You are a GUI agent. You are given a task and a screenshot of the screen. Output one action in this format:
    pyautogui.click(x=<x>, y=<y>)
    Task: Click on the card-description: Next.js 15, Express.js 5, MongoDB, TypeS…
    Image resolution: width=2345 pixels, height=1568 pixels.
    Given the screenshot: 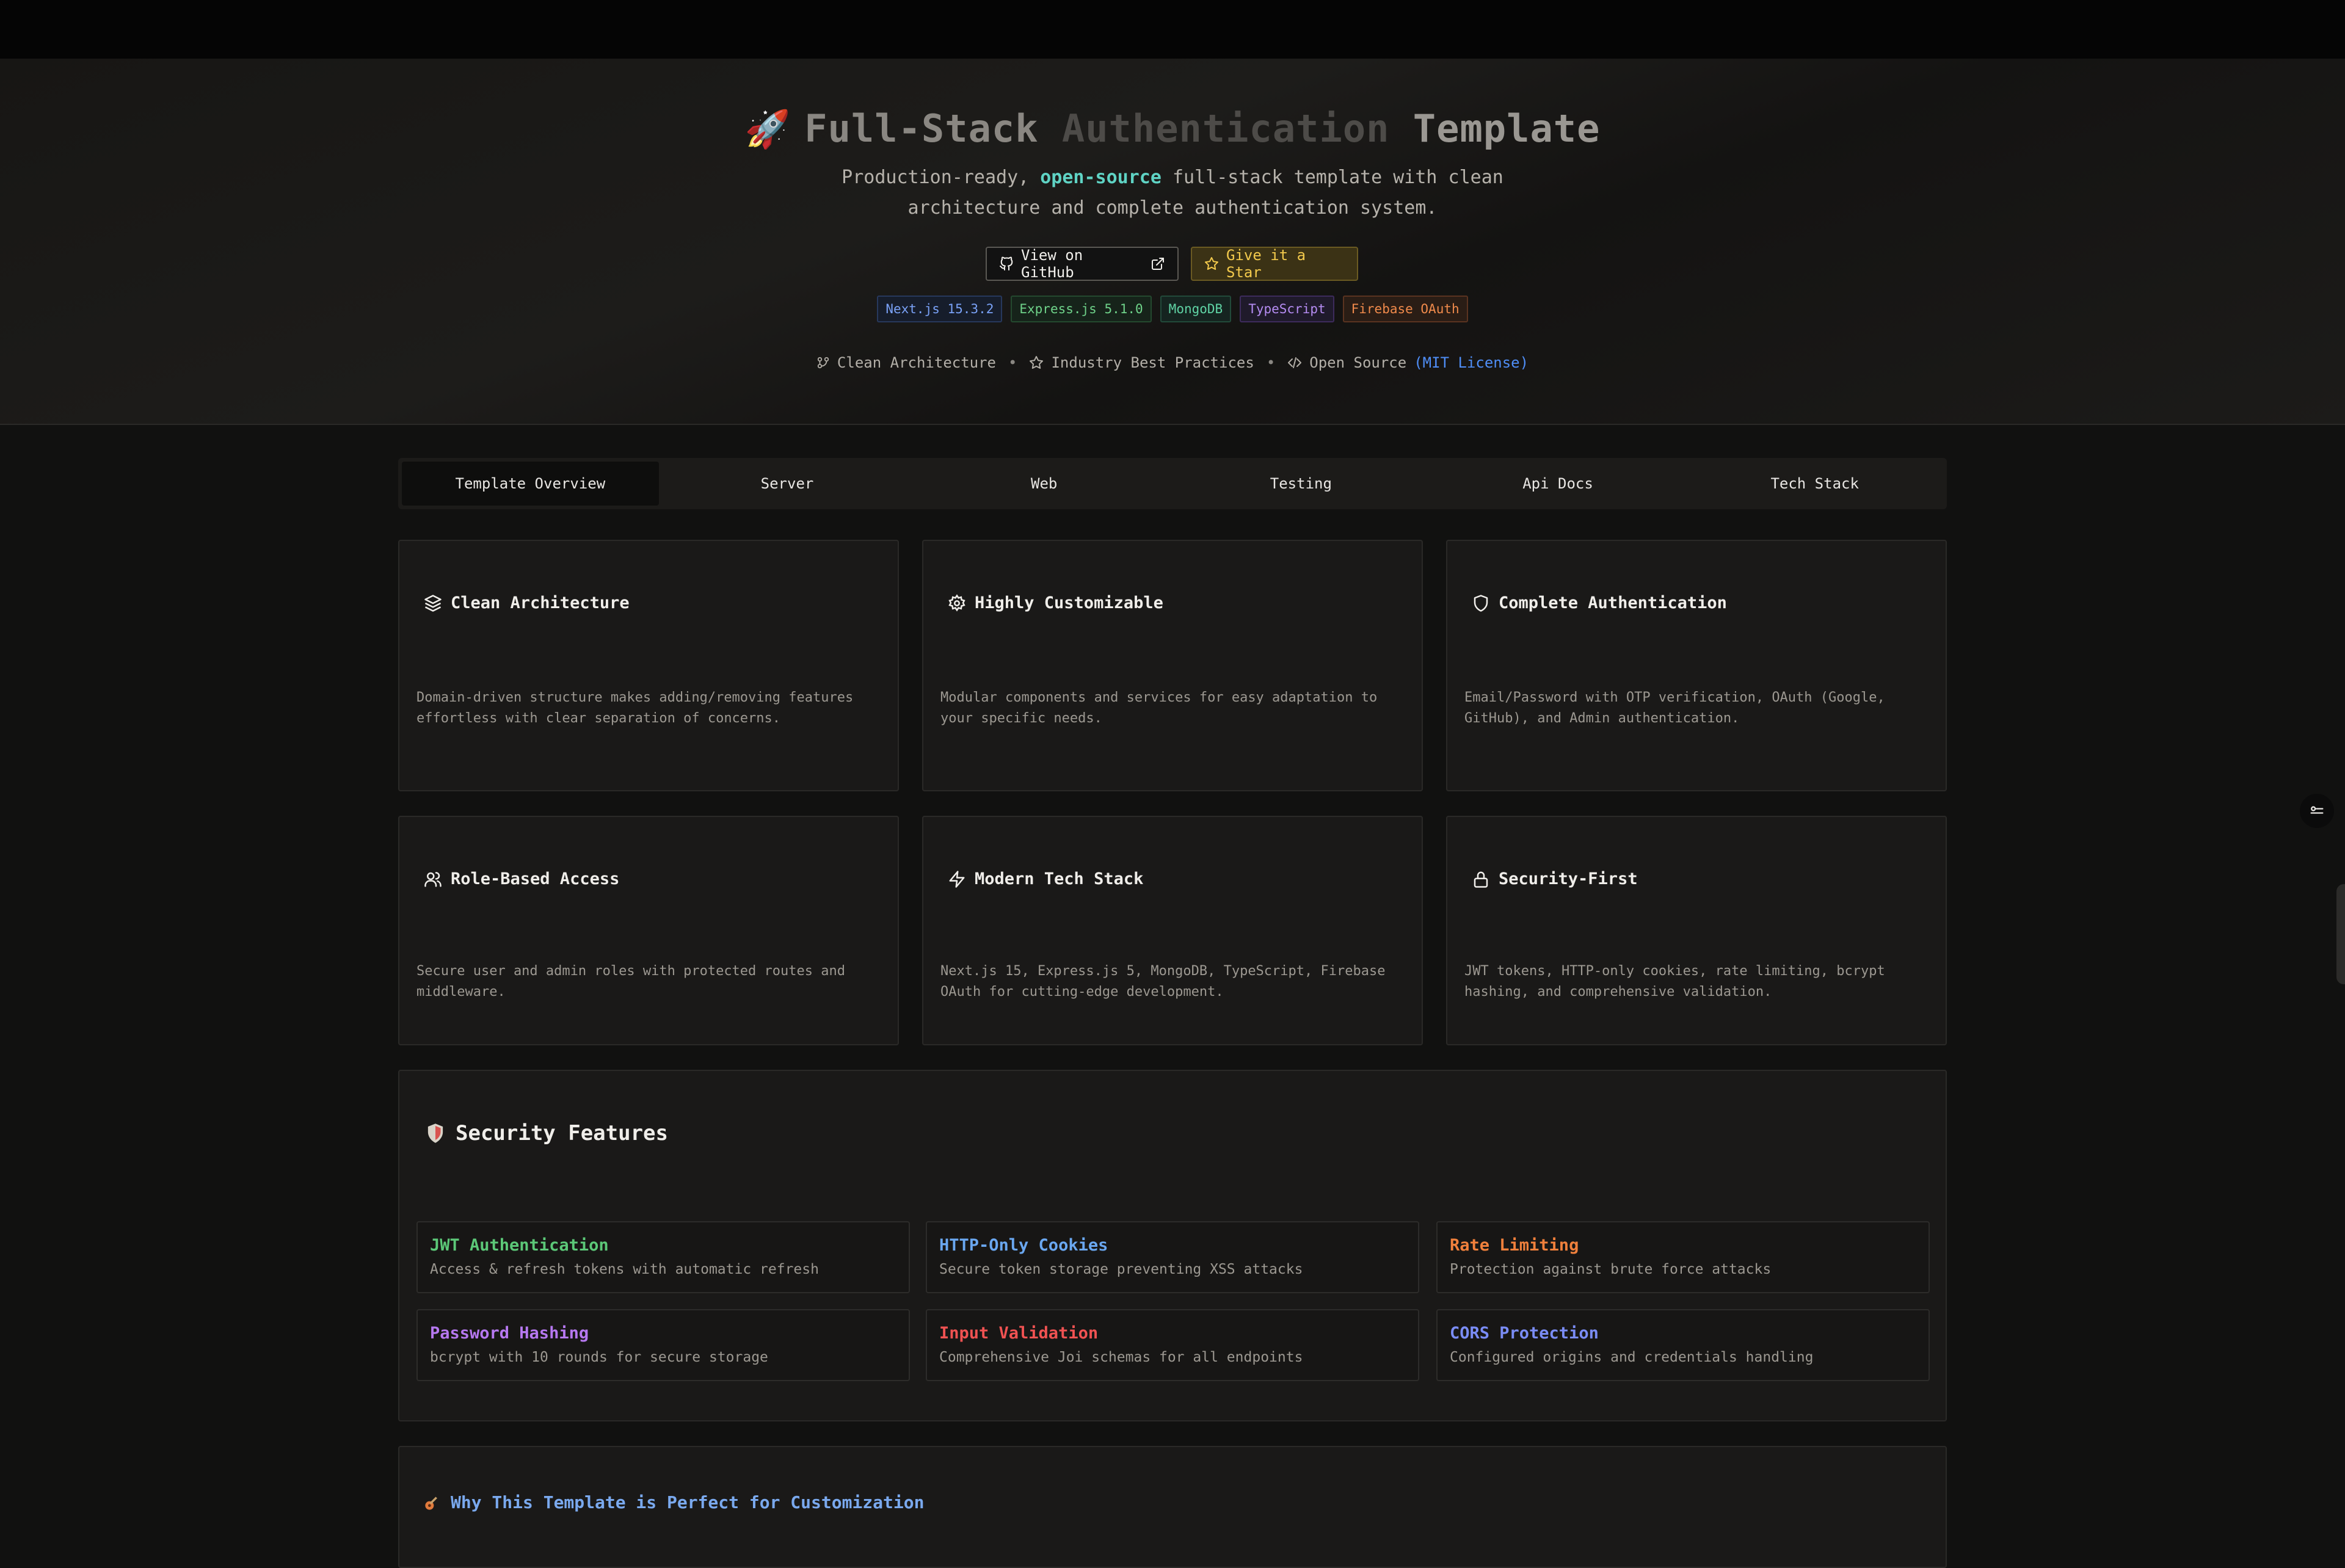 What is the action you would take?
    pyautogui.click(x=1163, y=982)
    